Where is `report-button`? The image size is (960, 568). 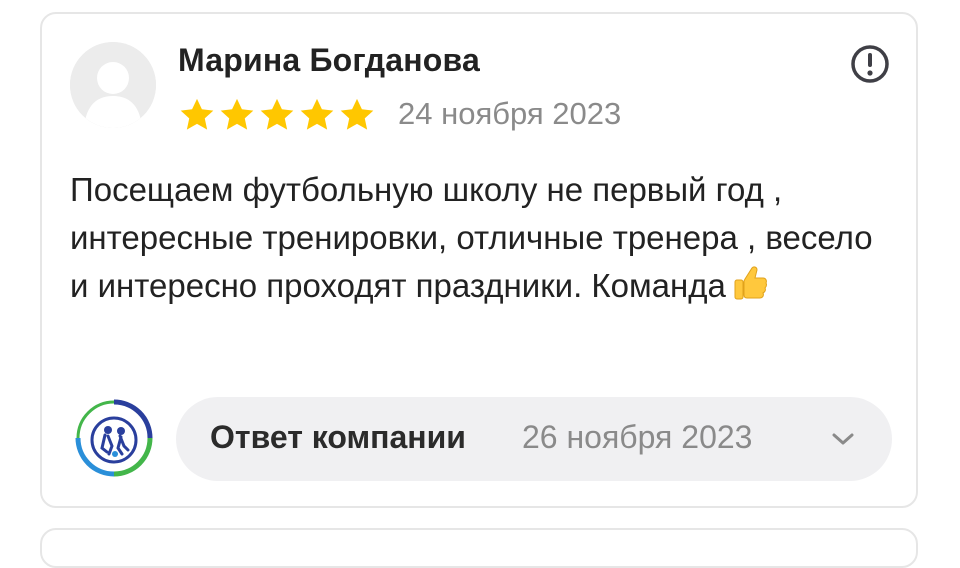
report-button is located at coordinates (870, 64).